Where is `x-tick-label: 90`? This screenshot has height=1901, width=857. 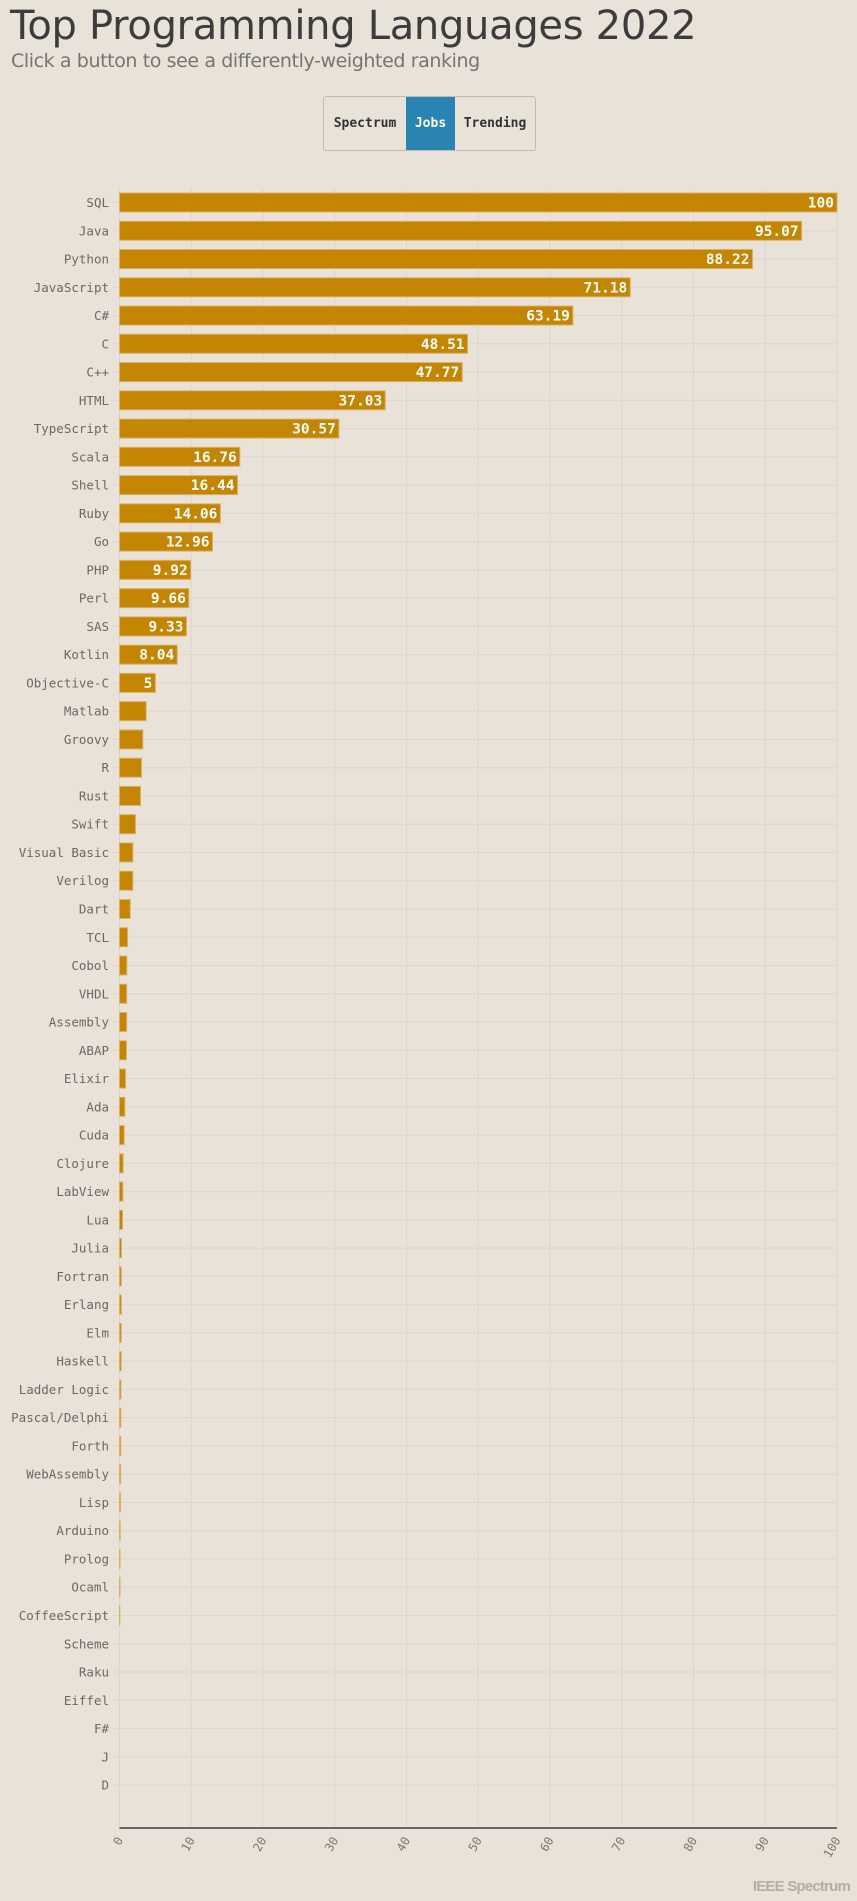 x-tick-label: 90 is located at coordinates (761, 1845).